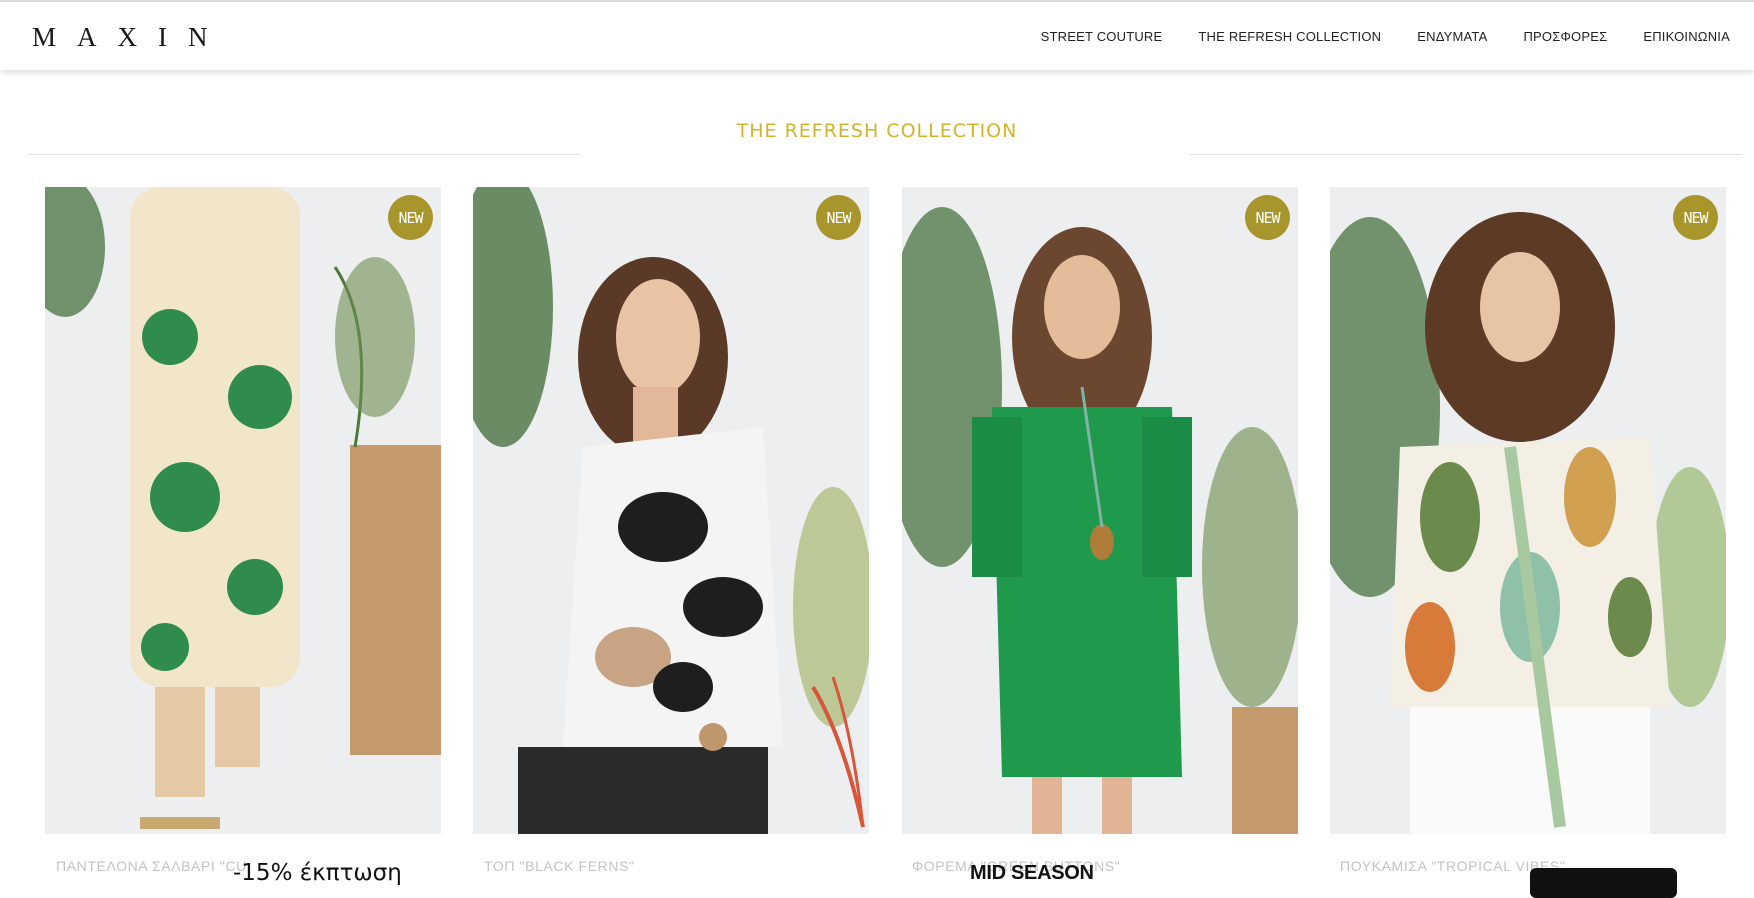  I want to click on brand-logo: MAXIN, so click(130, 37).